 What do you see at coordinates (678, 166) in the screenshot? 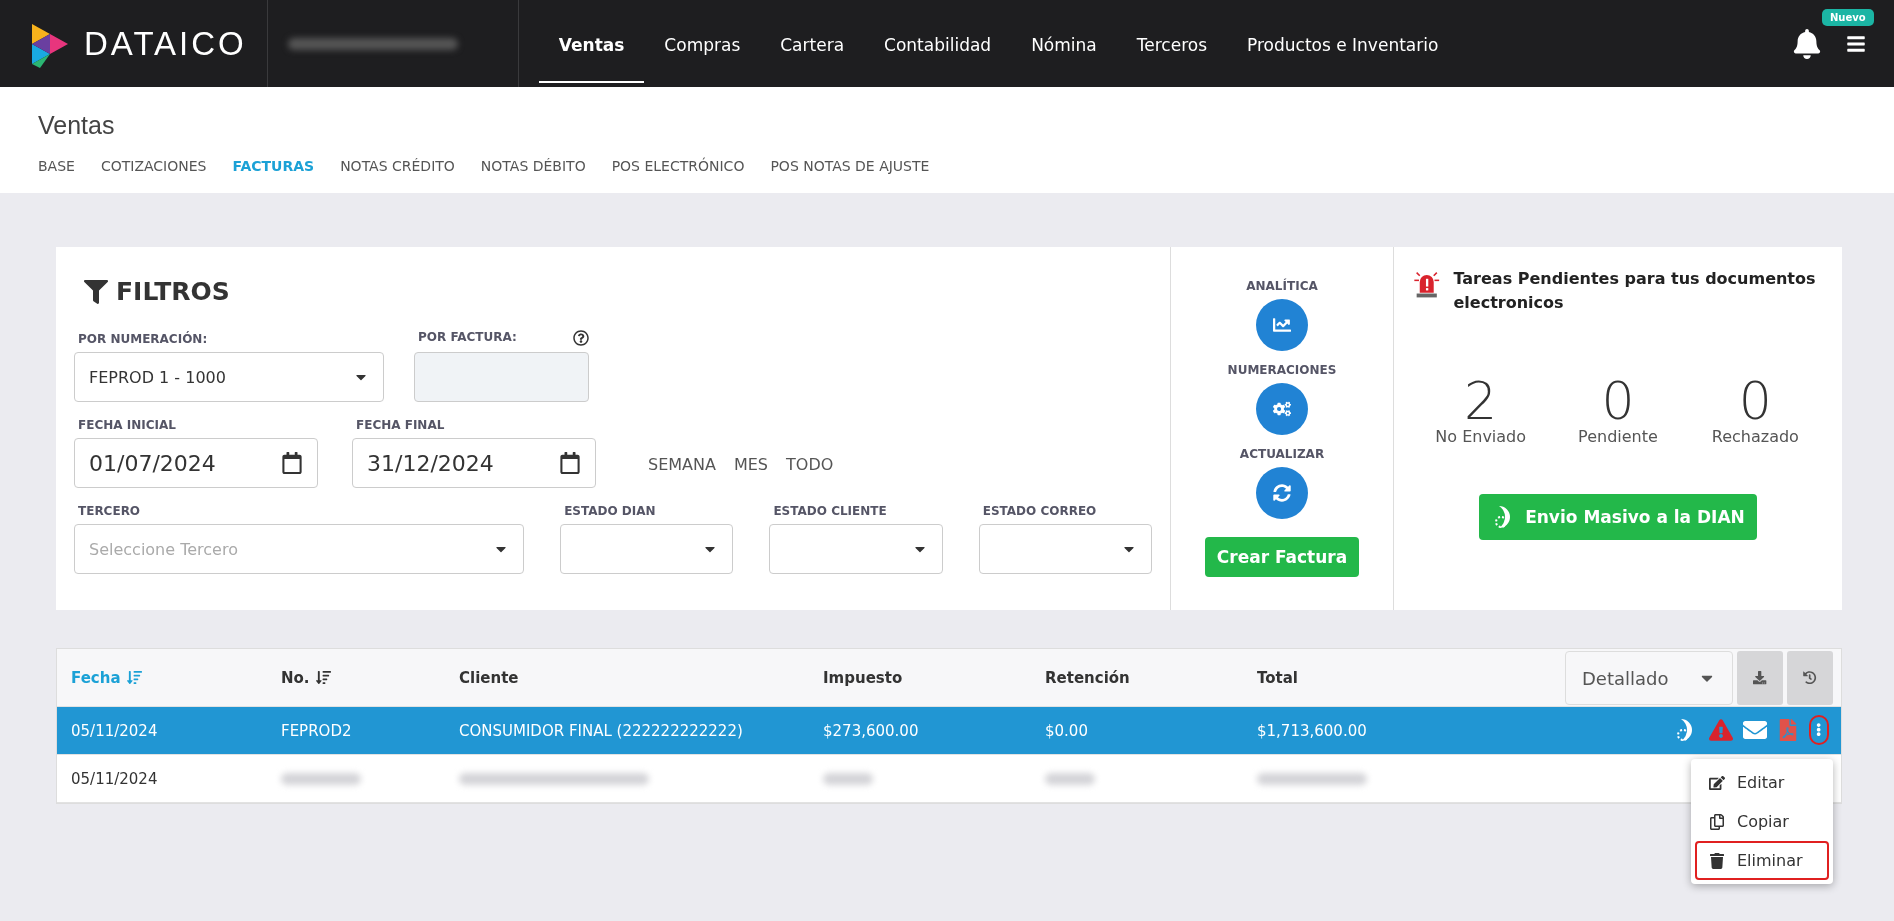
I see `tab: POS ELECTRÓNICO` at bounding box center [678, 166].